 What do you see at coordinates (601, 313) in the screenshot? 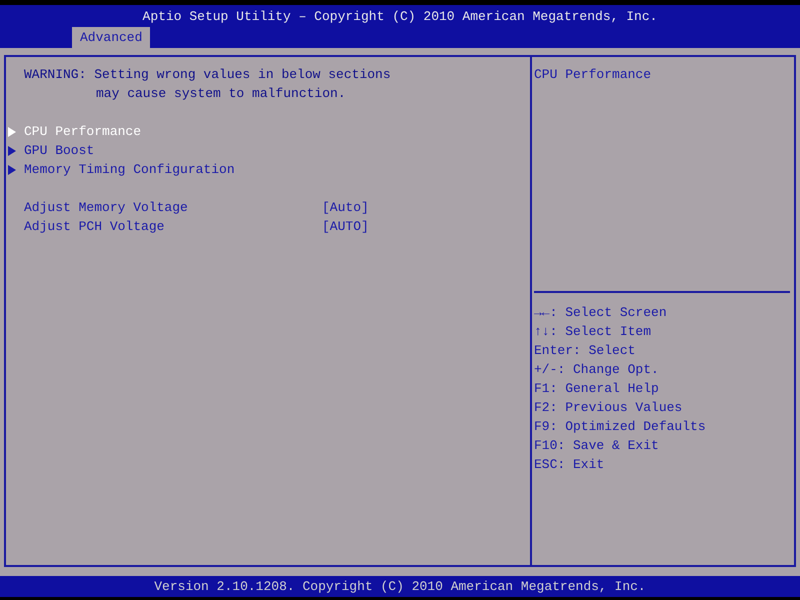
I see `key-hint: →←: Select Screen` at bounding box center [601, 313].